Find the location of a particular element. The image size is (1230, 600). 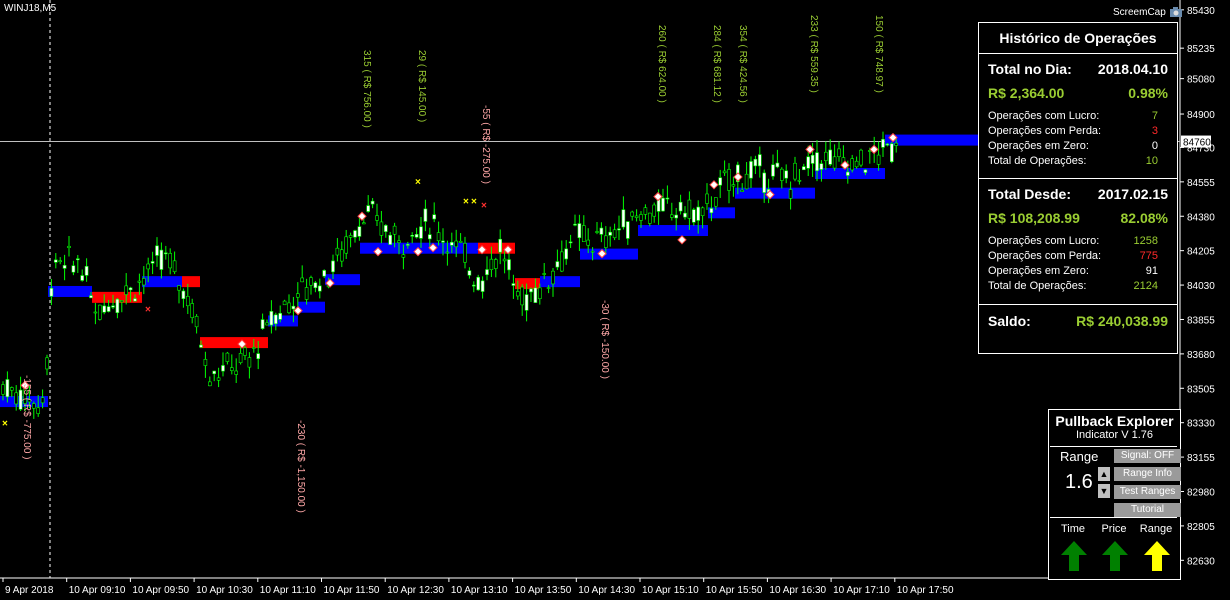

range-up-button: ▲ is located at coordinates (1104, 474).